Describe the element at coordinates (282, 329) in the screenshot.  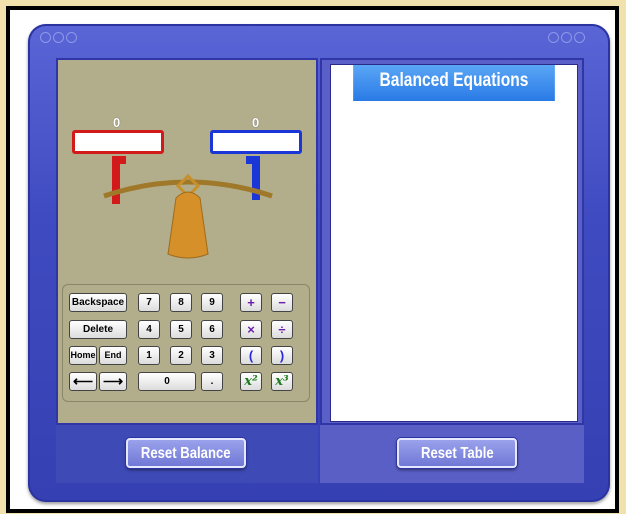
I see `divide-key: ÷` at that location.